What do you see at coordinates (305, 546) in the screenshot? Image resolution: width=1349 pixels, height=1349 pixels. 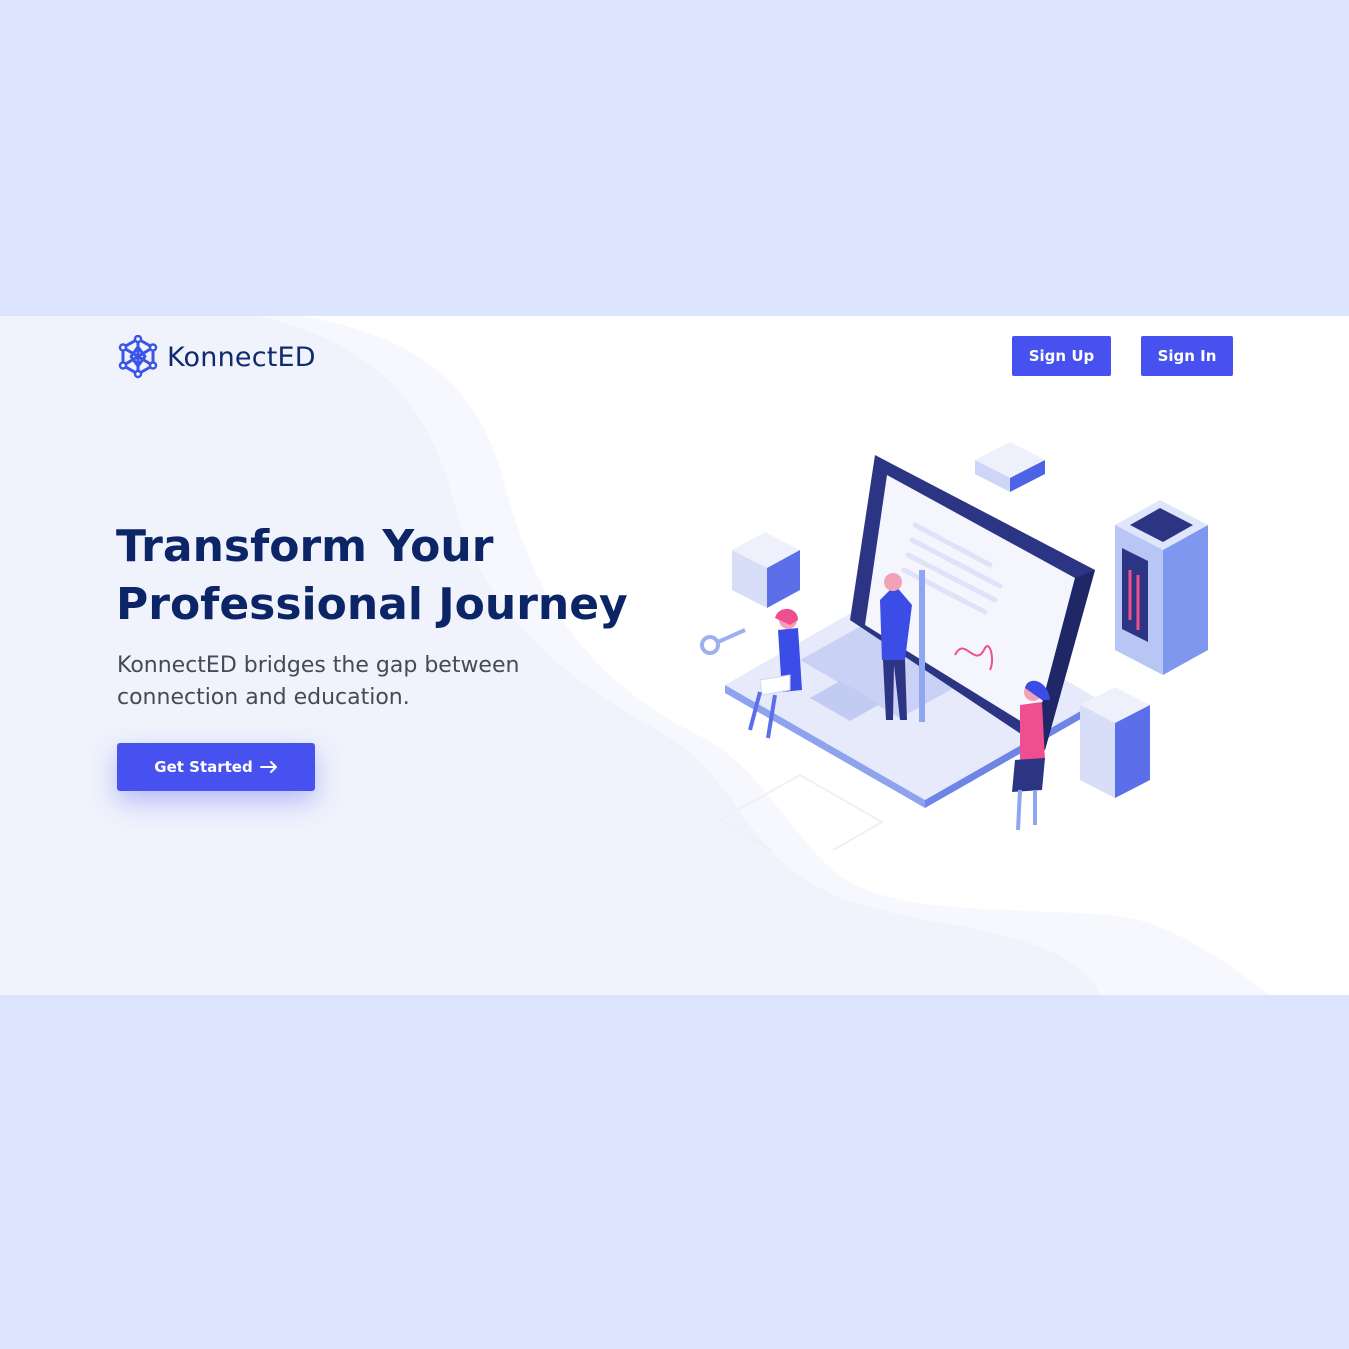 I see `hero-title-line-1: Transform Your` at bounding box center [305, 546].